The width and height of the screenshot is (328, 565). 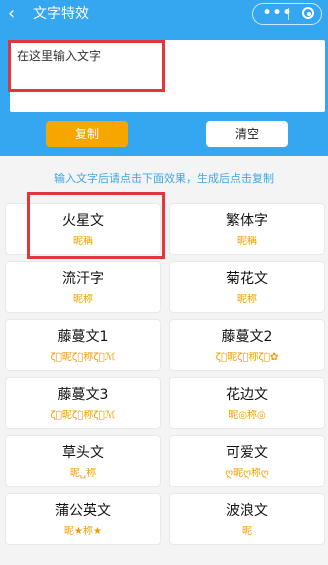 I want to click on effect-name: 可爱文, so click(x=247, y=453).